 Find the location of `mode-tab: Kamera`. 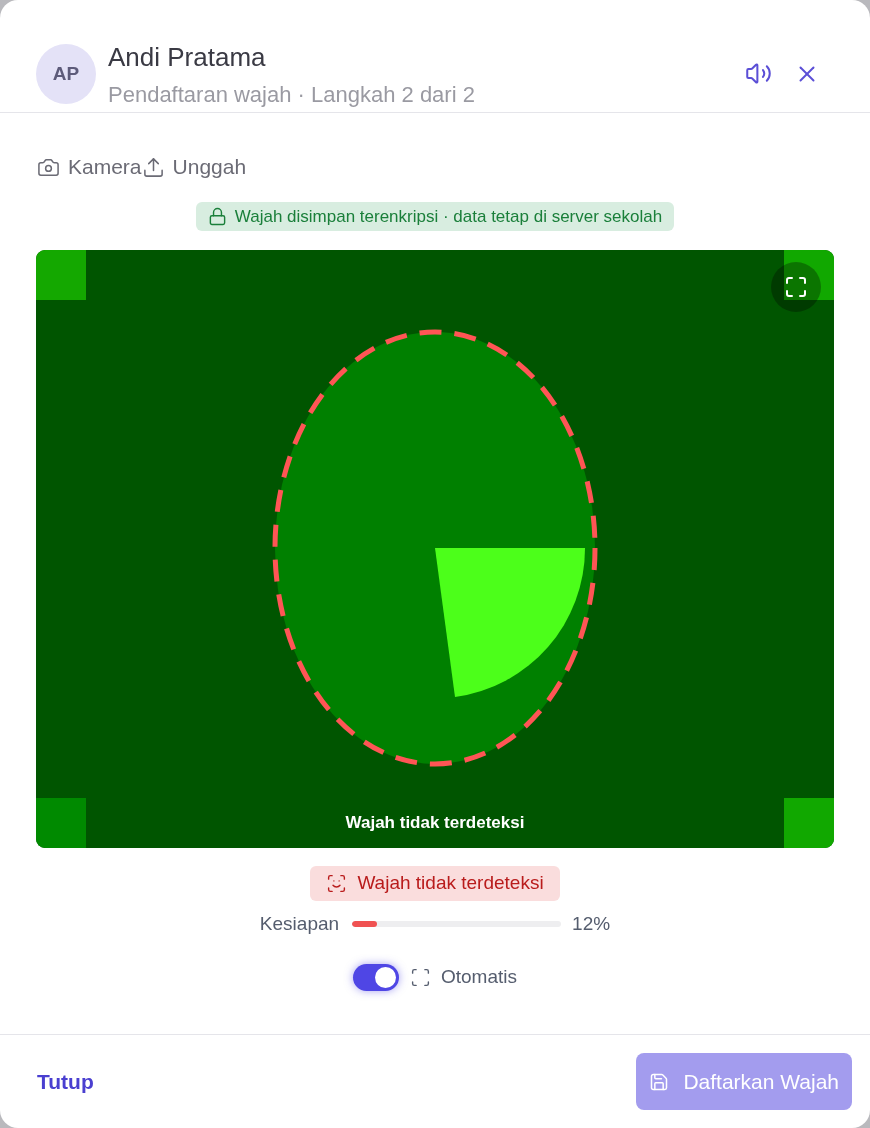

mode-tab: Kamera is located at coordinates (89, 167).